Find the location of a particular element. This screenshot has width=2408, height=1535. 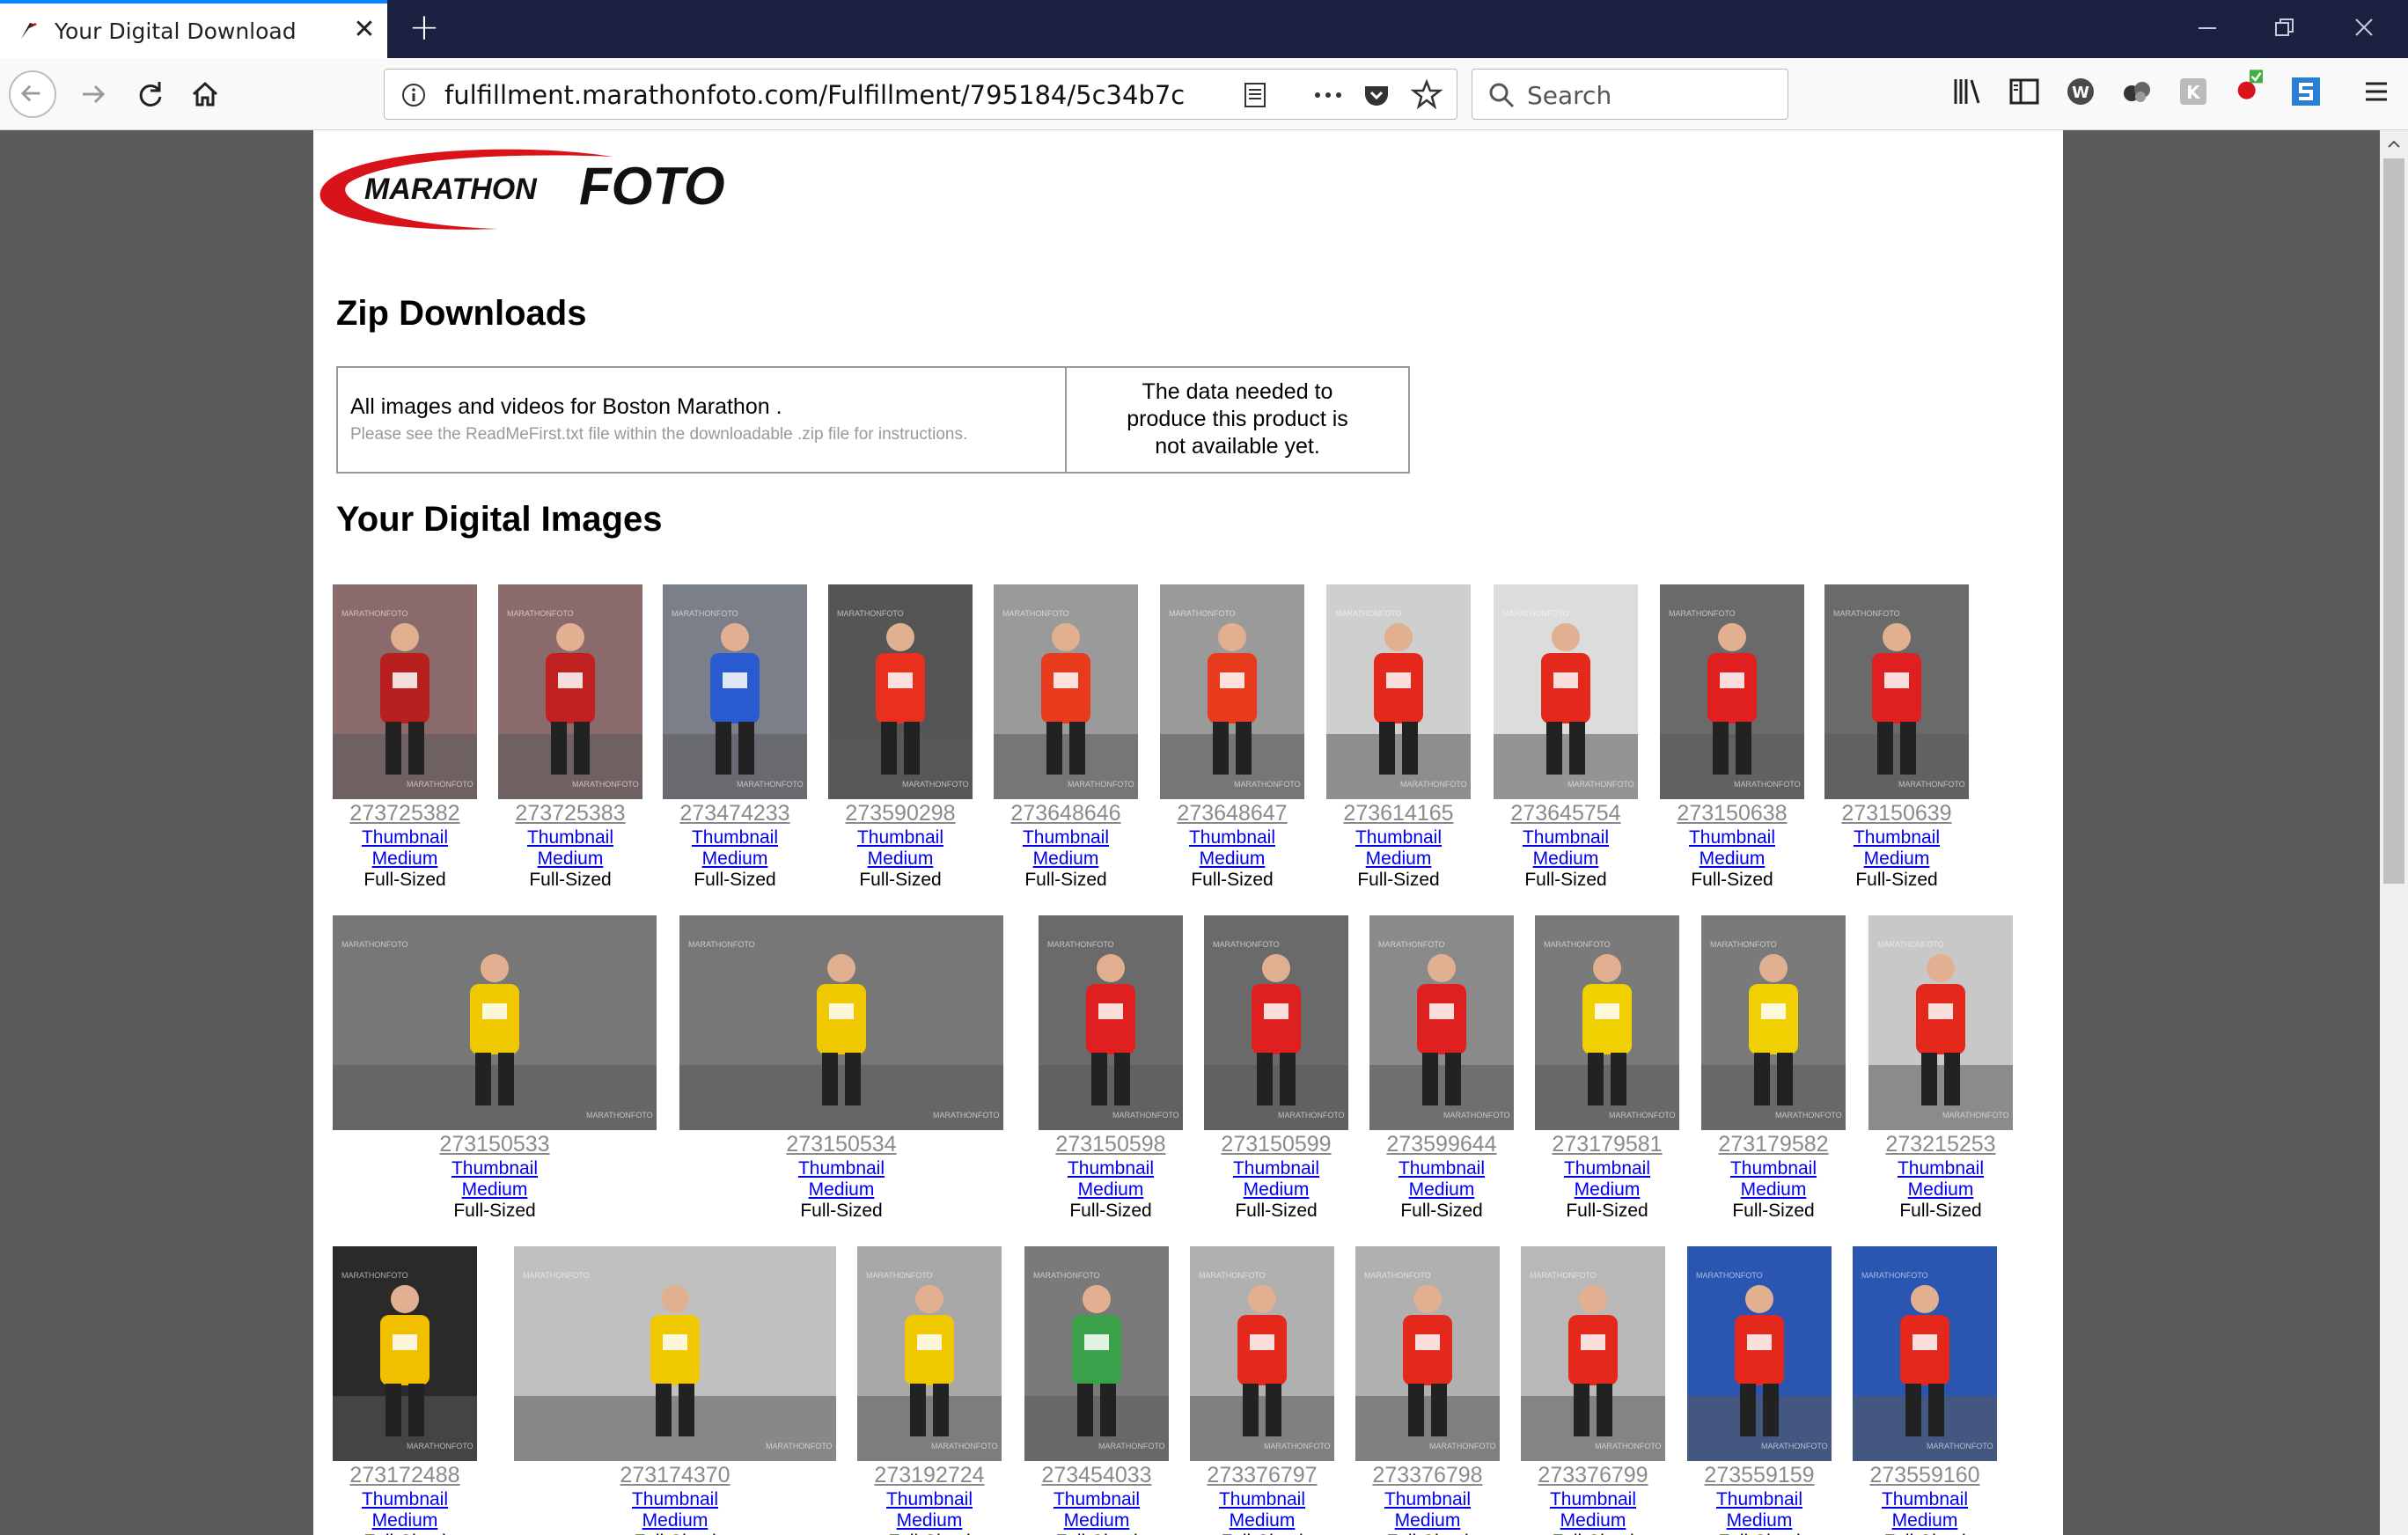

extension-balls-icon is located at coordinates (2137, 91).